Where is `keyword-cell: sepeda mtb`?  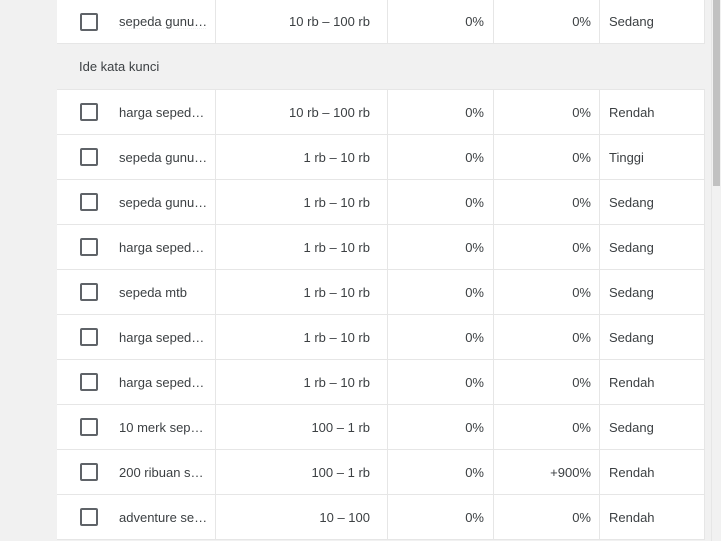
keyword-cell: sepeda mtb is located at coordinates (167, 292).